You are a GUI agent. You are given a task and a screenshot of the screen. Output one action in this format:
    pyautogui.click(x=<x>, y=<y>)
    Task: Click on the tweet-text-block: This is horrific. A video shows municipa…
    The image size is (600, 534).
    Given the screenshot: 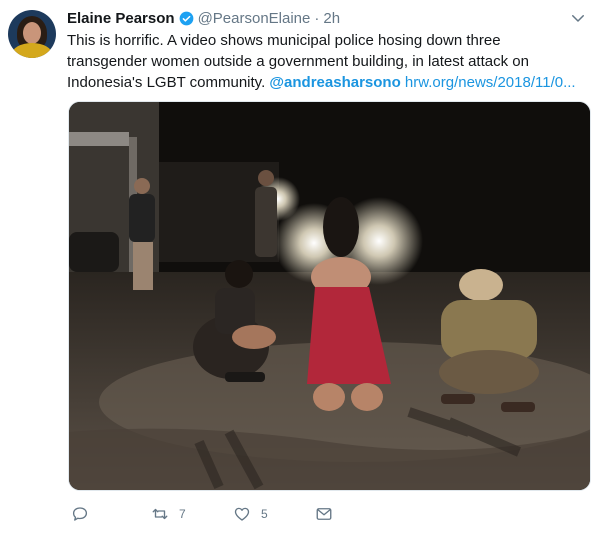 What is the action you would take?
    pyautogui.click(x=322, y=61)
    